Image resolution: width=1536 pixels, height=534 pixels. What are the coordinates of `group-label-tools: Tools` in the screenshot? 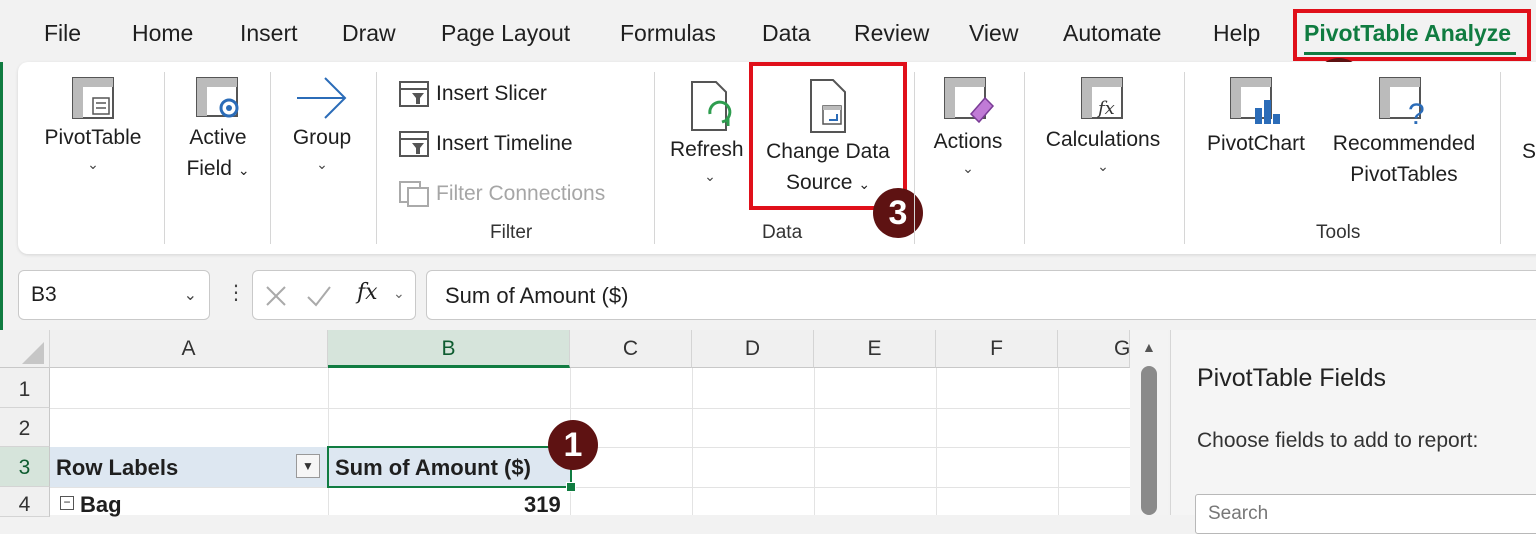 It's located at (1338, 232).